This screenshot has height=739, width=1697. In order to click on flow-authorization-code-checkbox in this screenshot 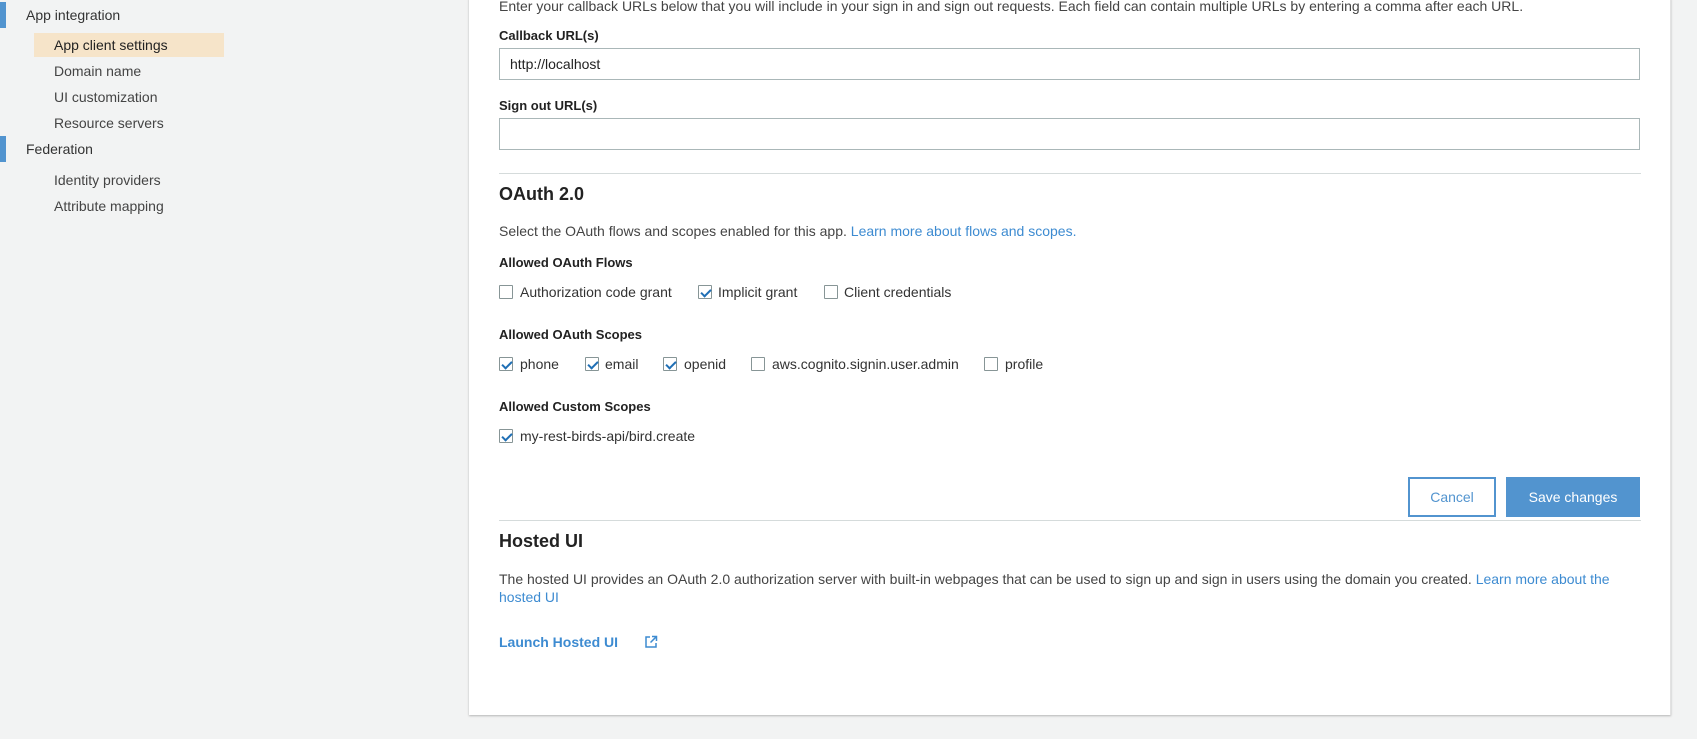, I will do `click(506, 292)`.